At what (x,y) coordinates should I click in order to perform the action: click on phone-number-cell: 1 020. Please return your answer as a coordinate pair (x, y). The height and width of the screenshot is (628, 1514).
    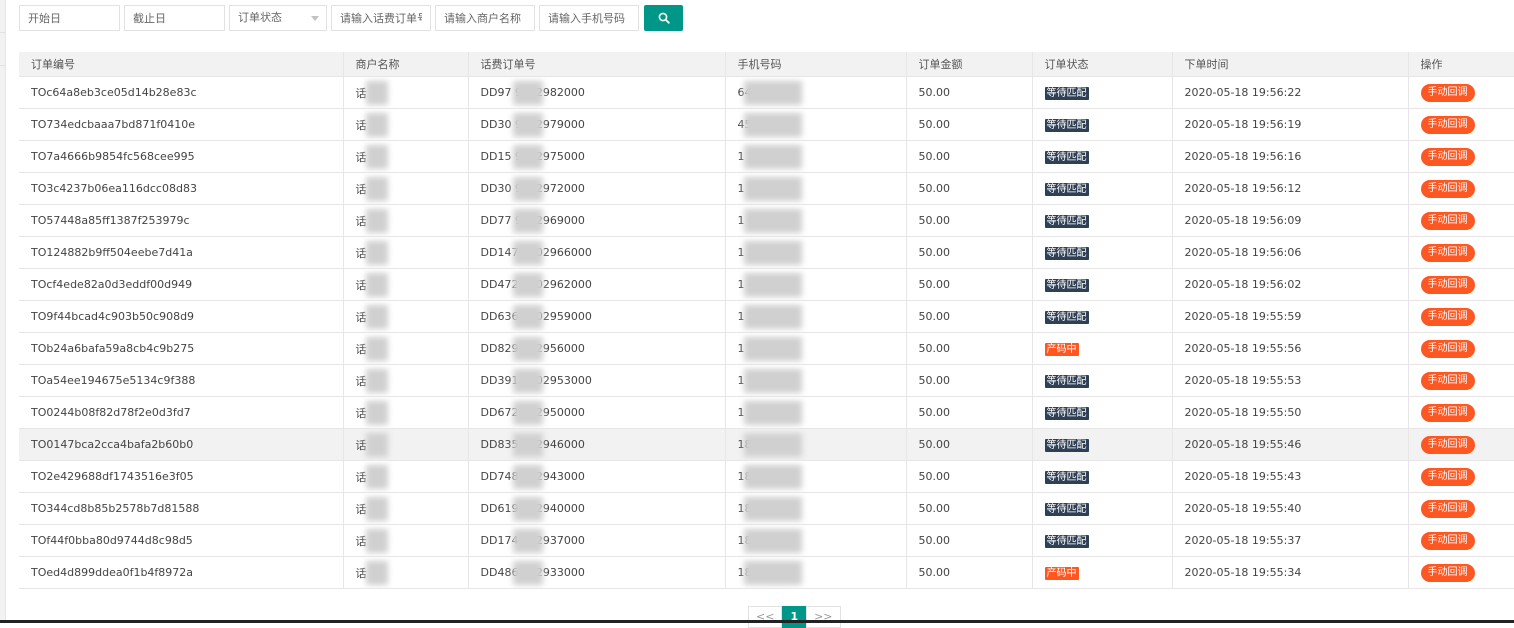
    Looking at the image, I should click on (816, 220).